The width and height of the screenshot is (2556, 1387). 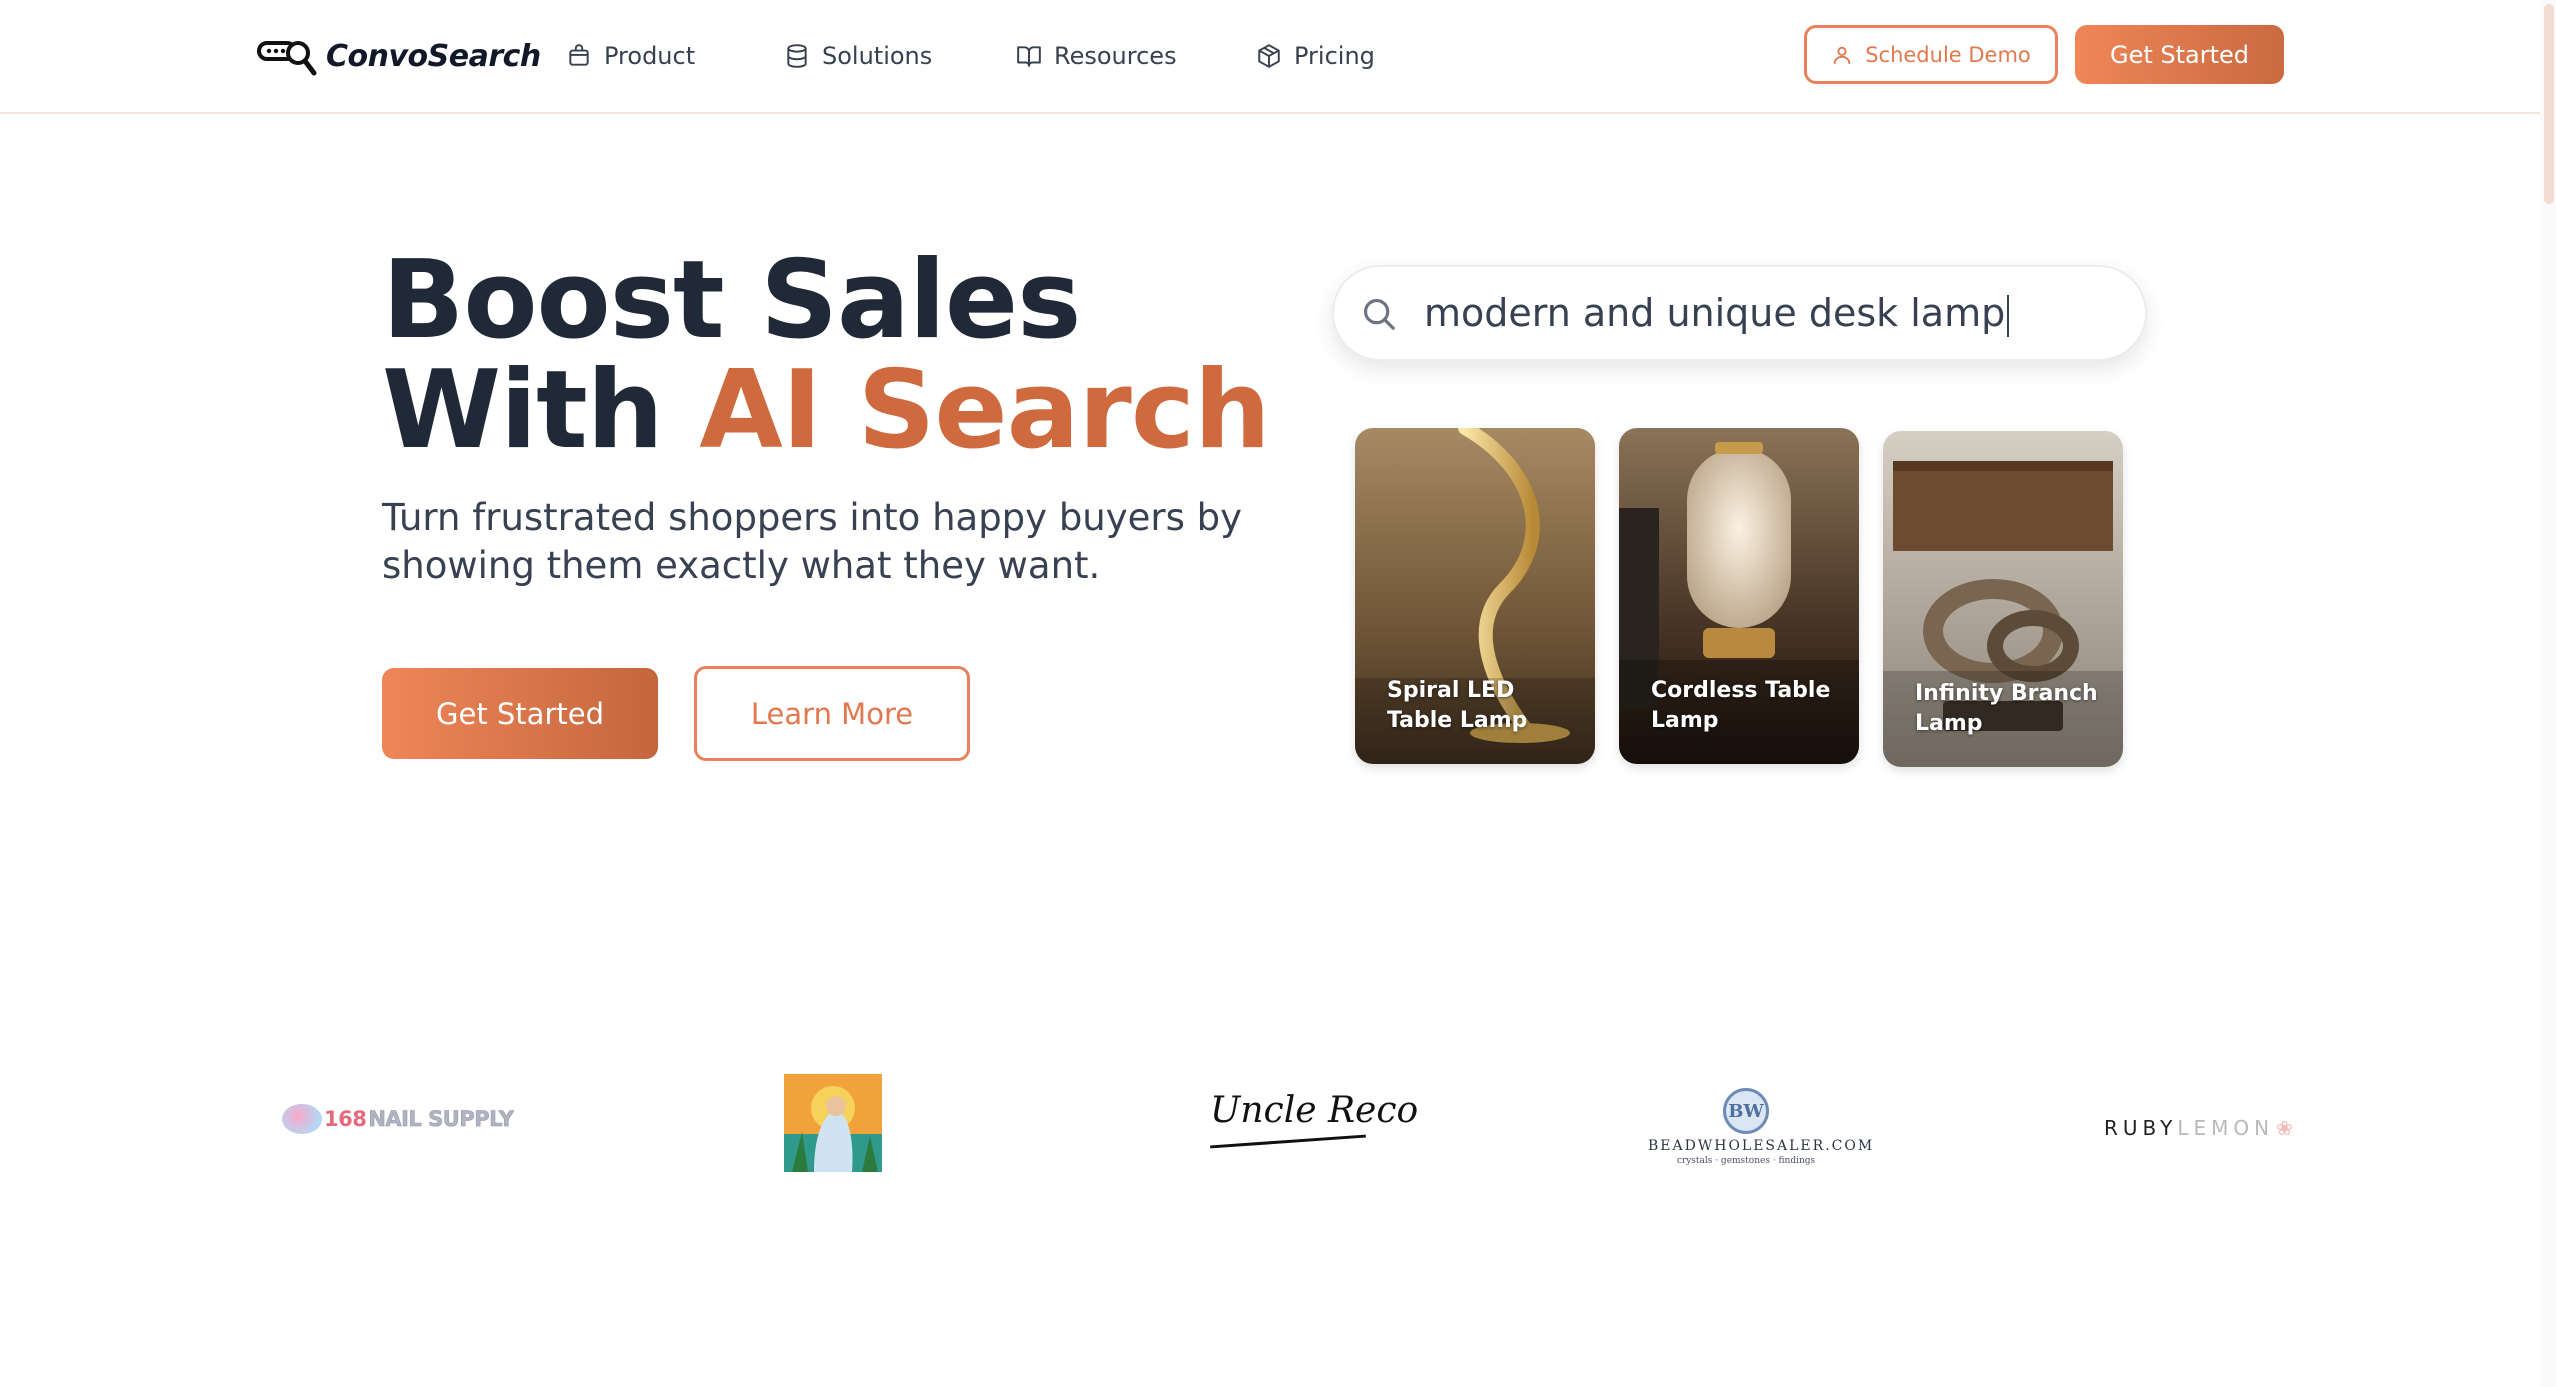 What do you see at coordinates (2006, 708) in the screenshot?
I see `result-title: Infinity Branch Lamp` at bounding box center [2006, 708].